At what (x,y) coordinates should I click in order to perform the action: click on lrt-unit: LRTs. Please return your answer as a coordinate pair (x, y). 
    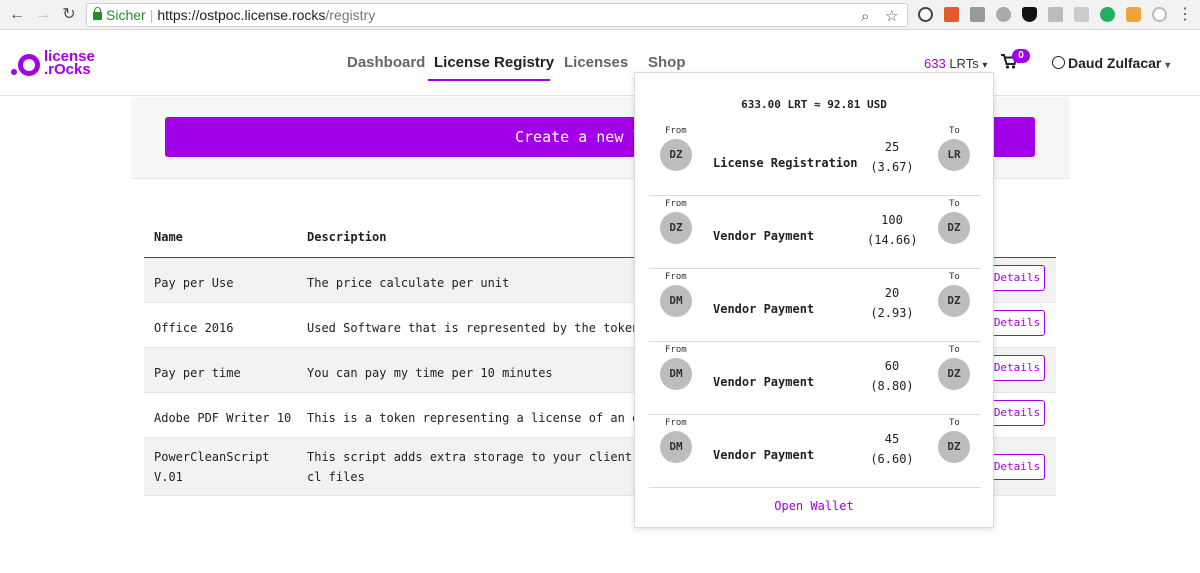
    Looking at the image, I should click on (964, 63).